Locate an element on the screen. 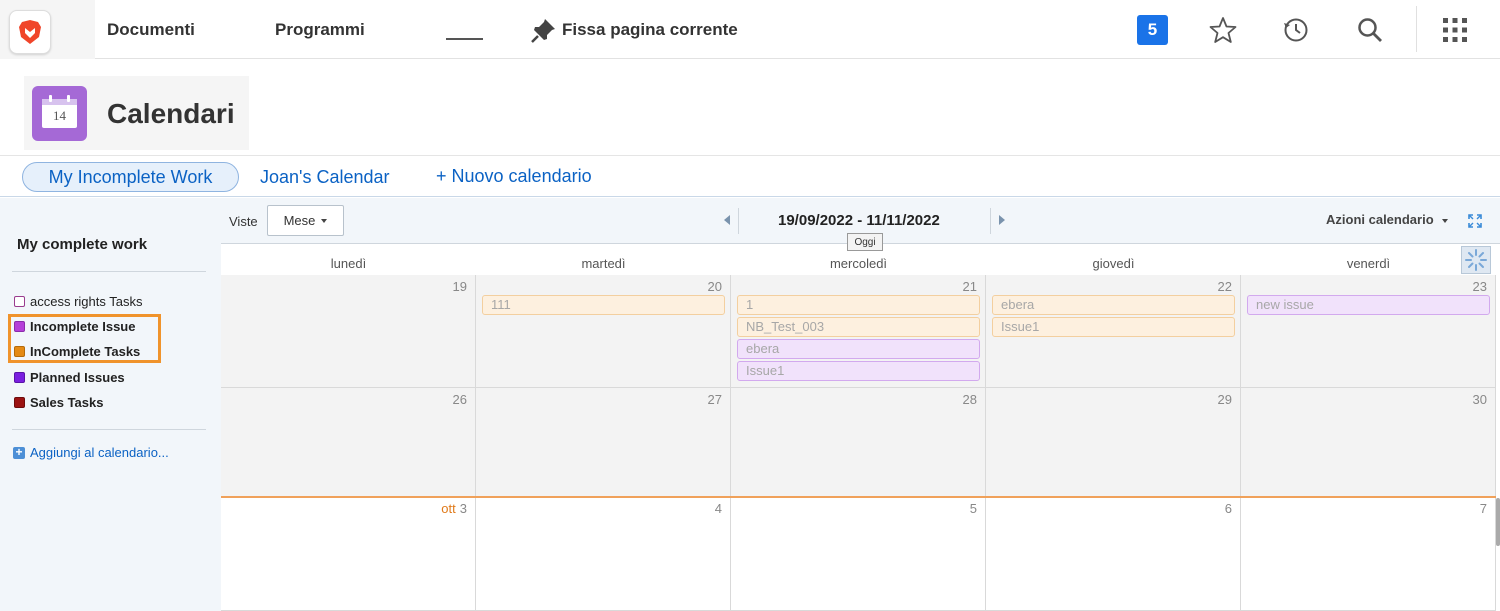 The image size is (1500, 611). apps-grid-icon is located at coordinates (1455, 30).